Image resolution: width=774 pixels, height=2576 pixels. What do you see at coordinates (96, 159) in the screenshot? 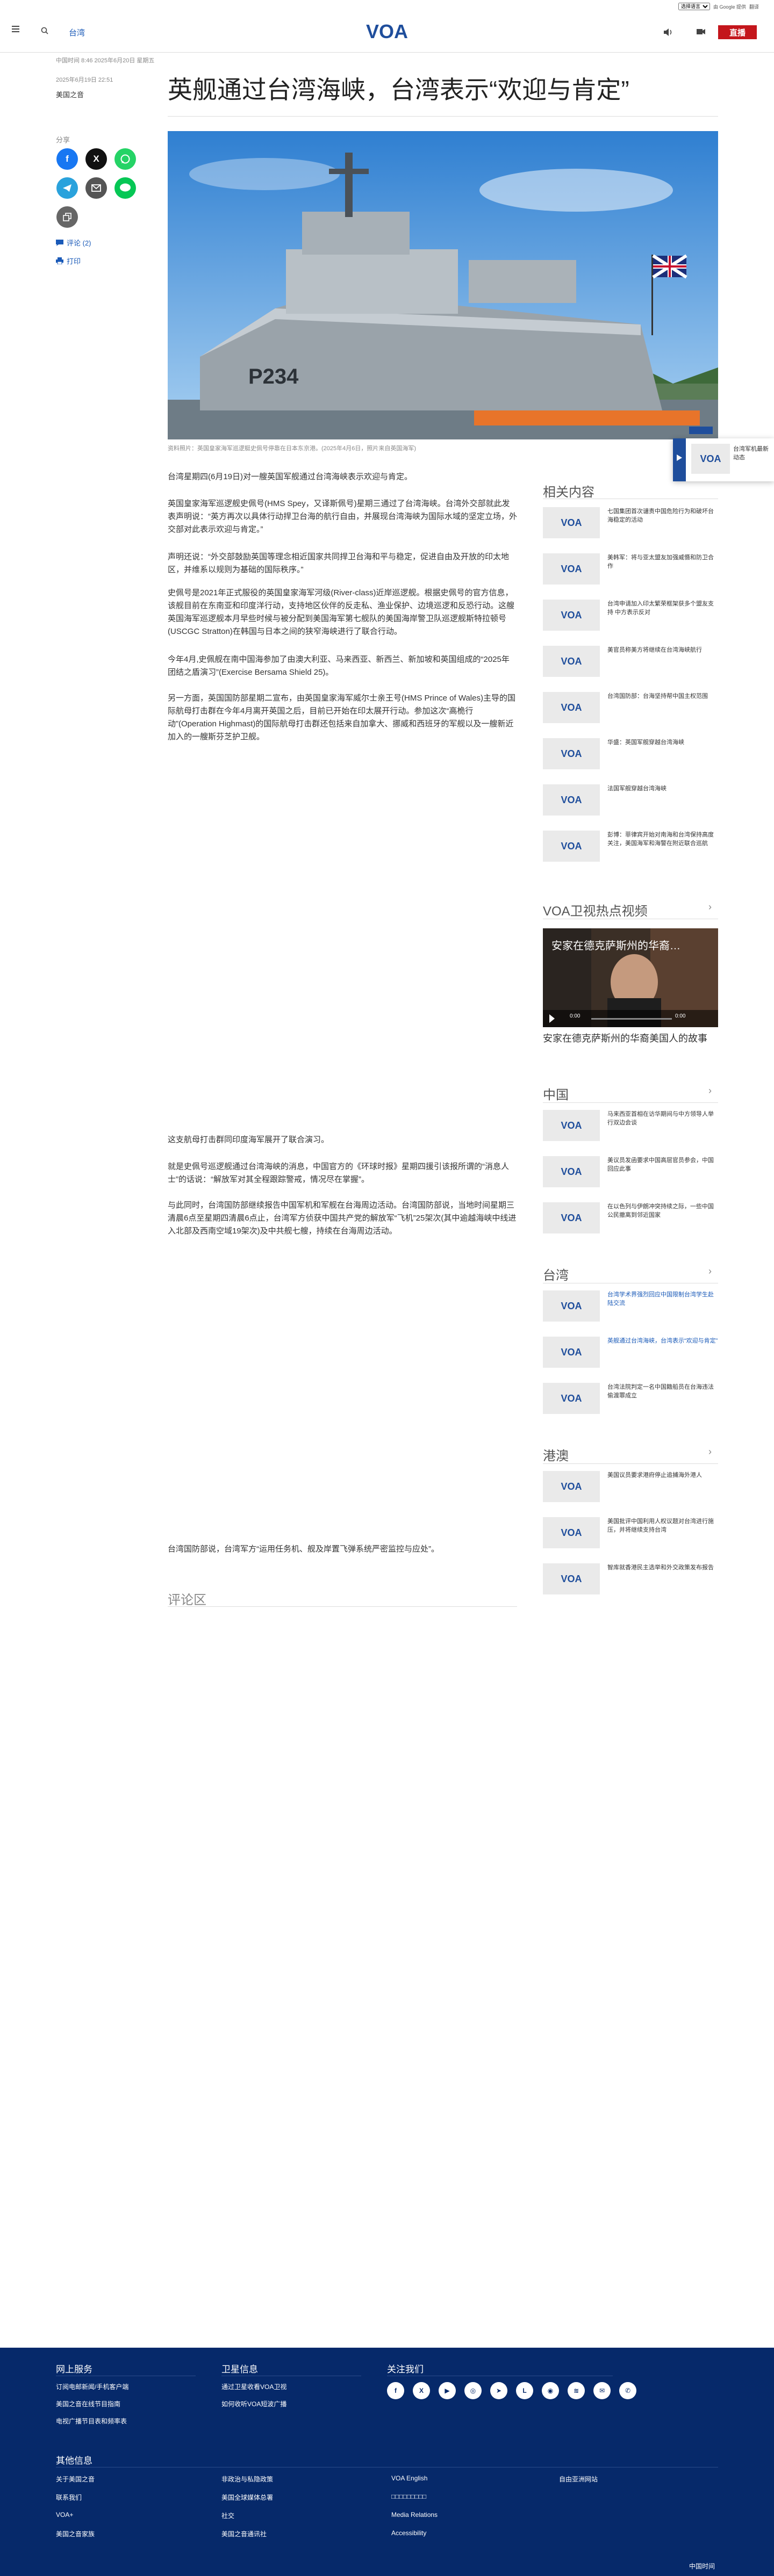
I see `x-share-button: X` at bounding box center [96, 159].